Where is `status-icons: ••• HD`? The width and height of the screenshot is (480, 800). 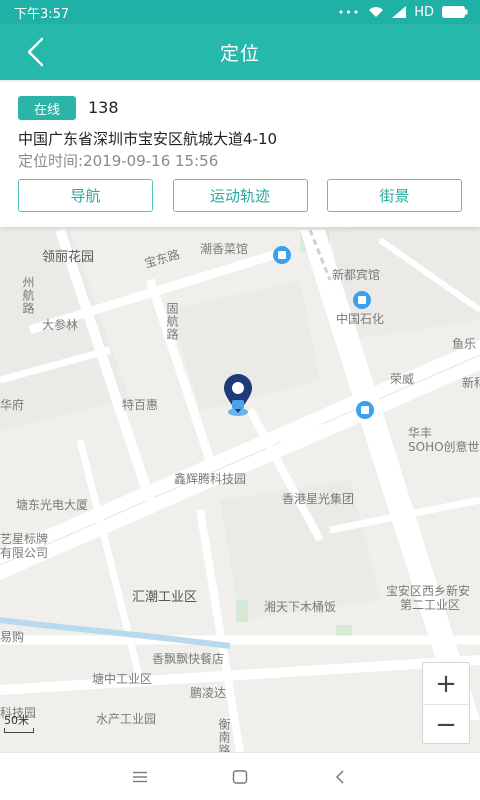 status-icons: ••• HD is located at coordinates (403, 12).